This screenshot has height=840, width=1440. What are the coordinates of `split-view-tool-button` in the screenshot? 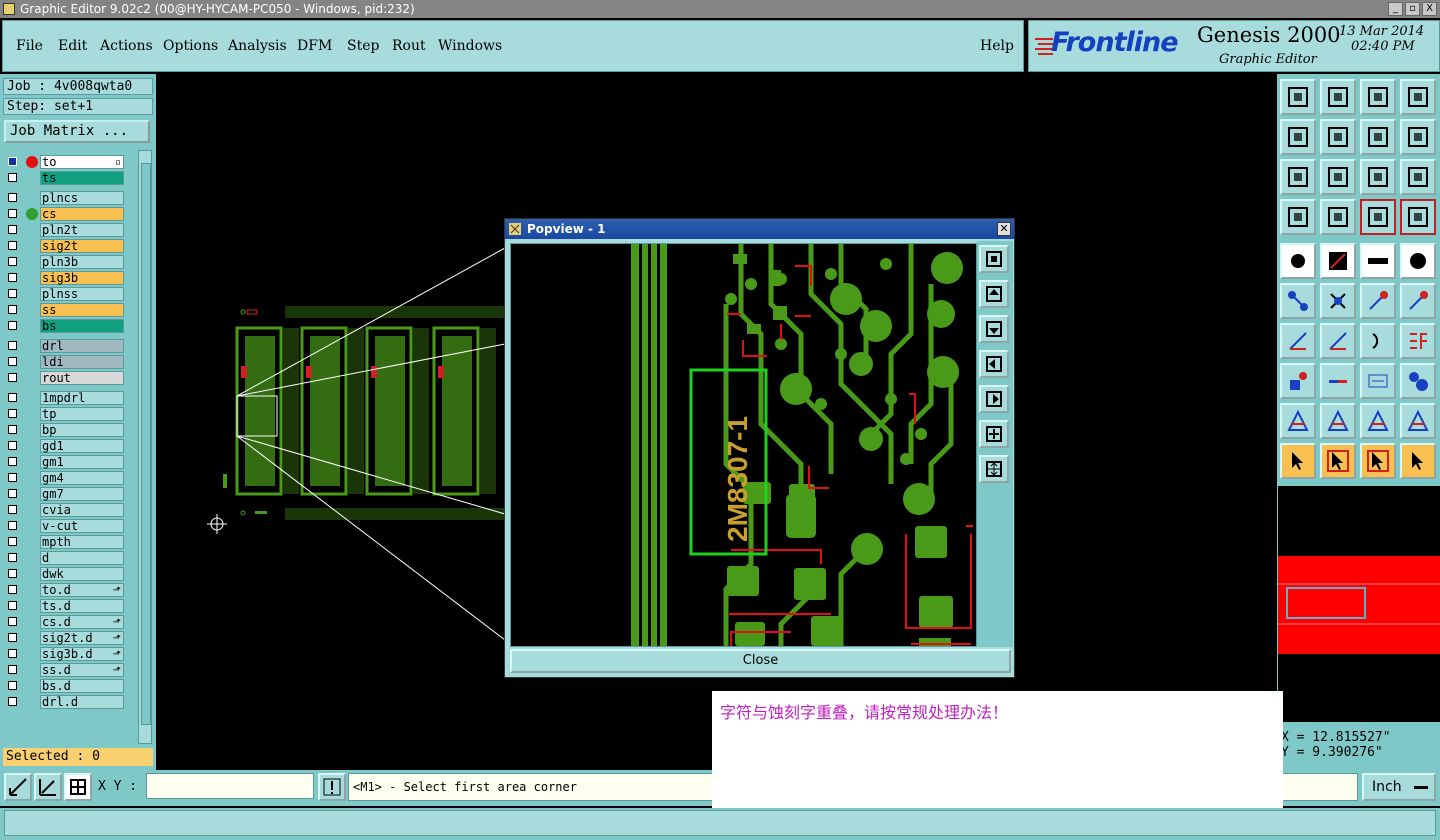 It's located at (1418, 97).